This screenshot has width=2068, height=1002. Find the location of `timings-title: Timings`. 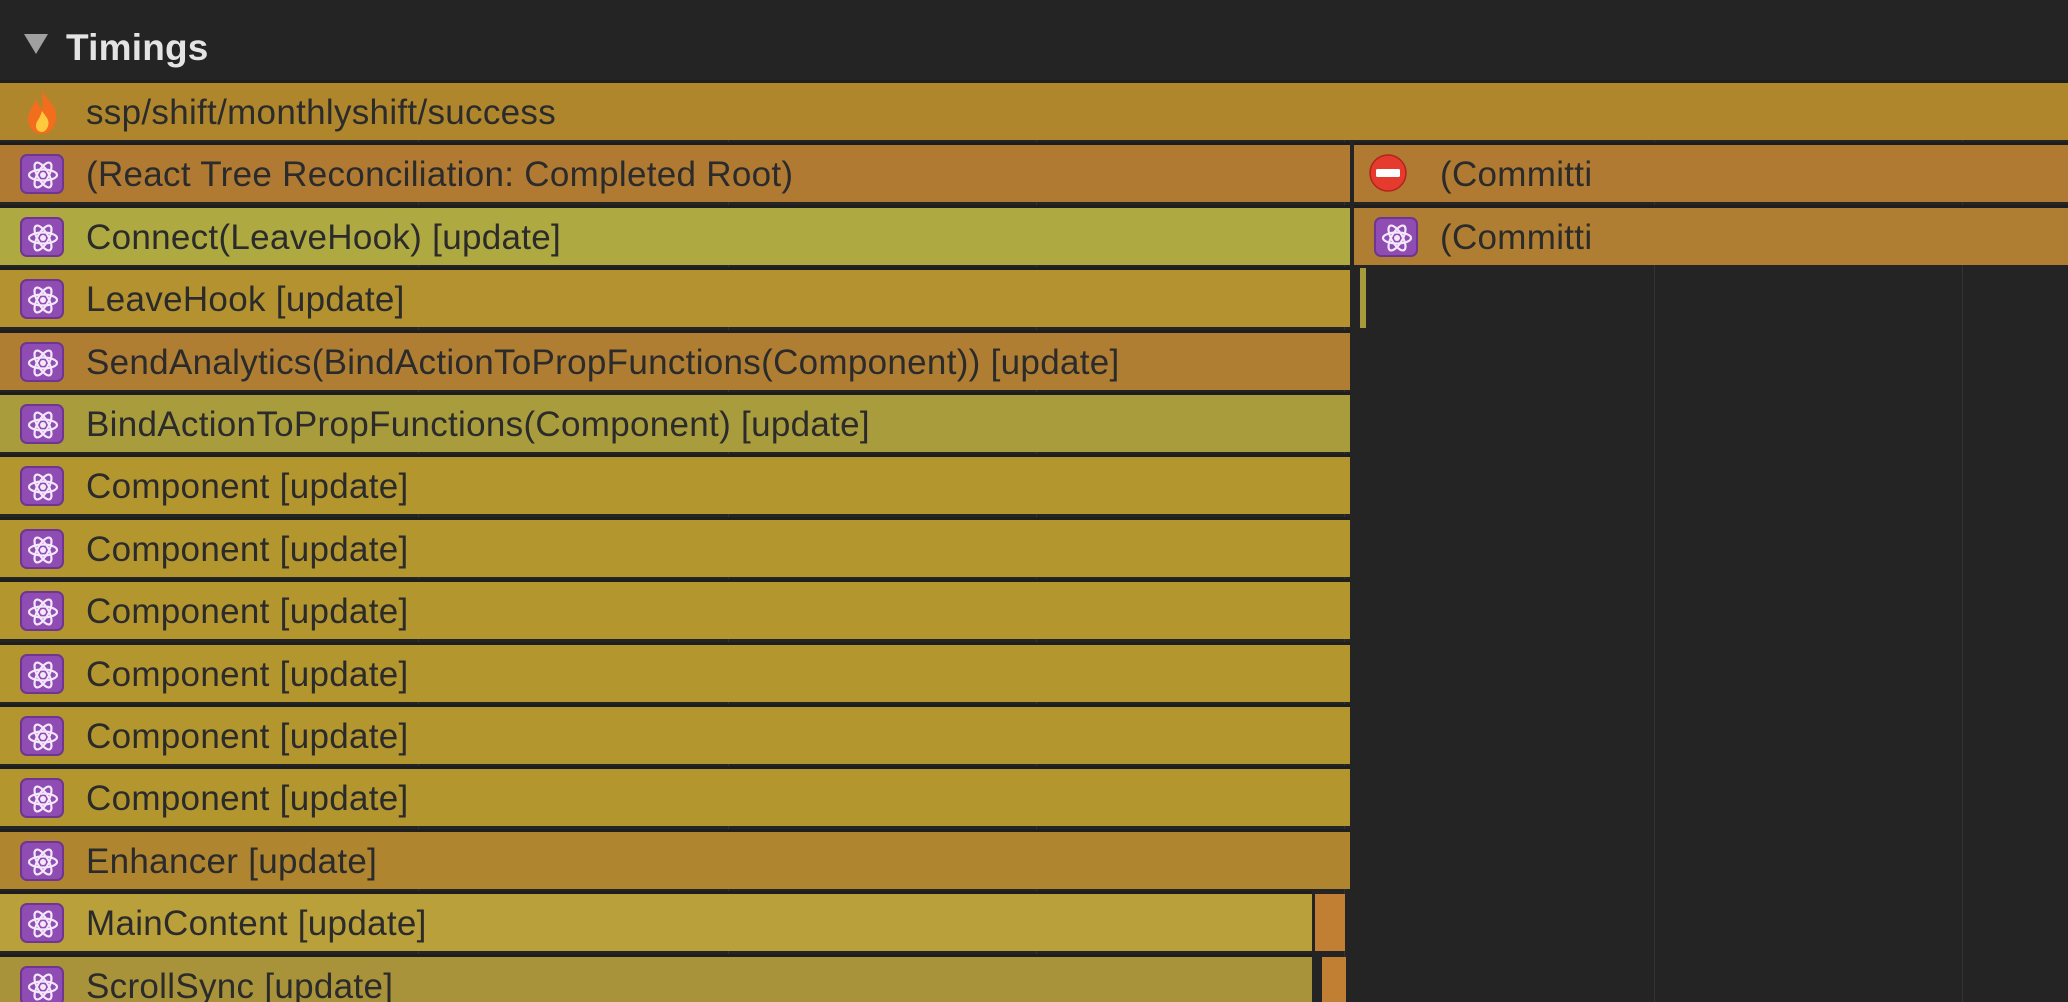

timings-title: Timings is located at coordinates (137, 47).